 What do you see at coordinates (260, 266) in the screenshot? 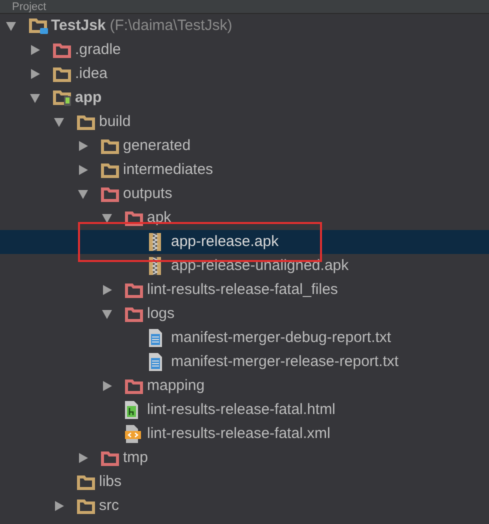
I see `item-name: app-release-unaligned.apk` at bounding box center [260, 266].